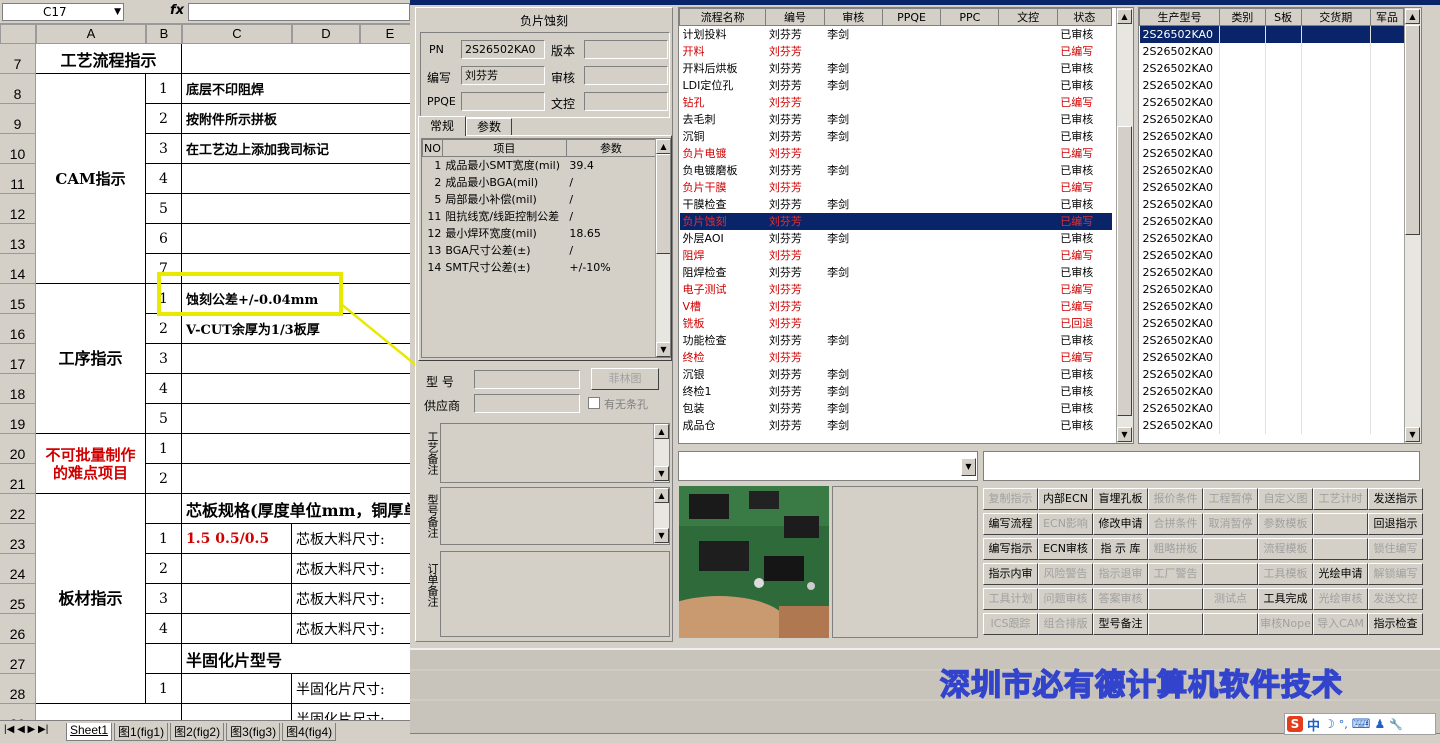  Describe the element at coordinates (539, 250) in the screenshot. I see `param-row: 13 BGA尺寸公差(±) /` at that location.